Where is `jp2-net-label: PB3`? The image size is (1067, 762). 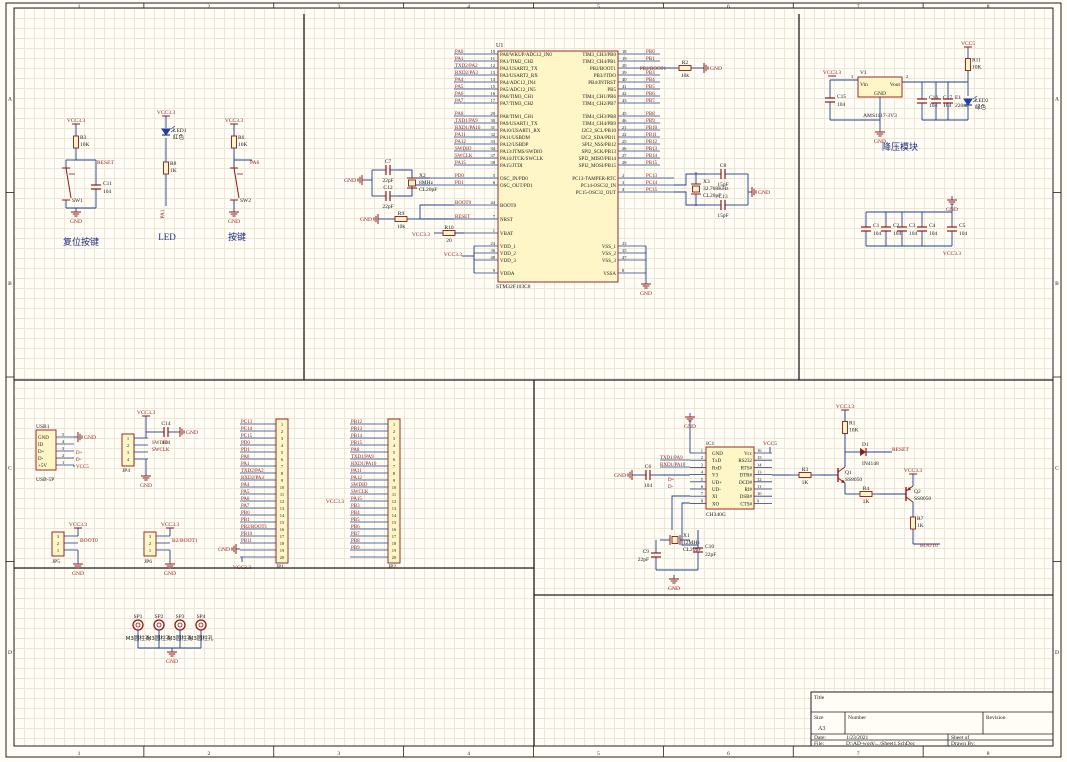 jp2-net-label: PB3 is located at coordinates (355, 506).